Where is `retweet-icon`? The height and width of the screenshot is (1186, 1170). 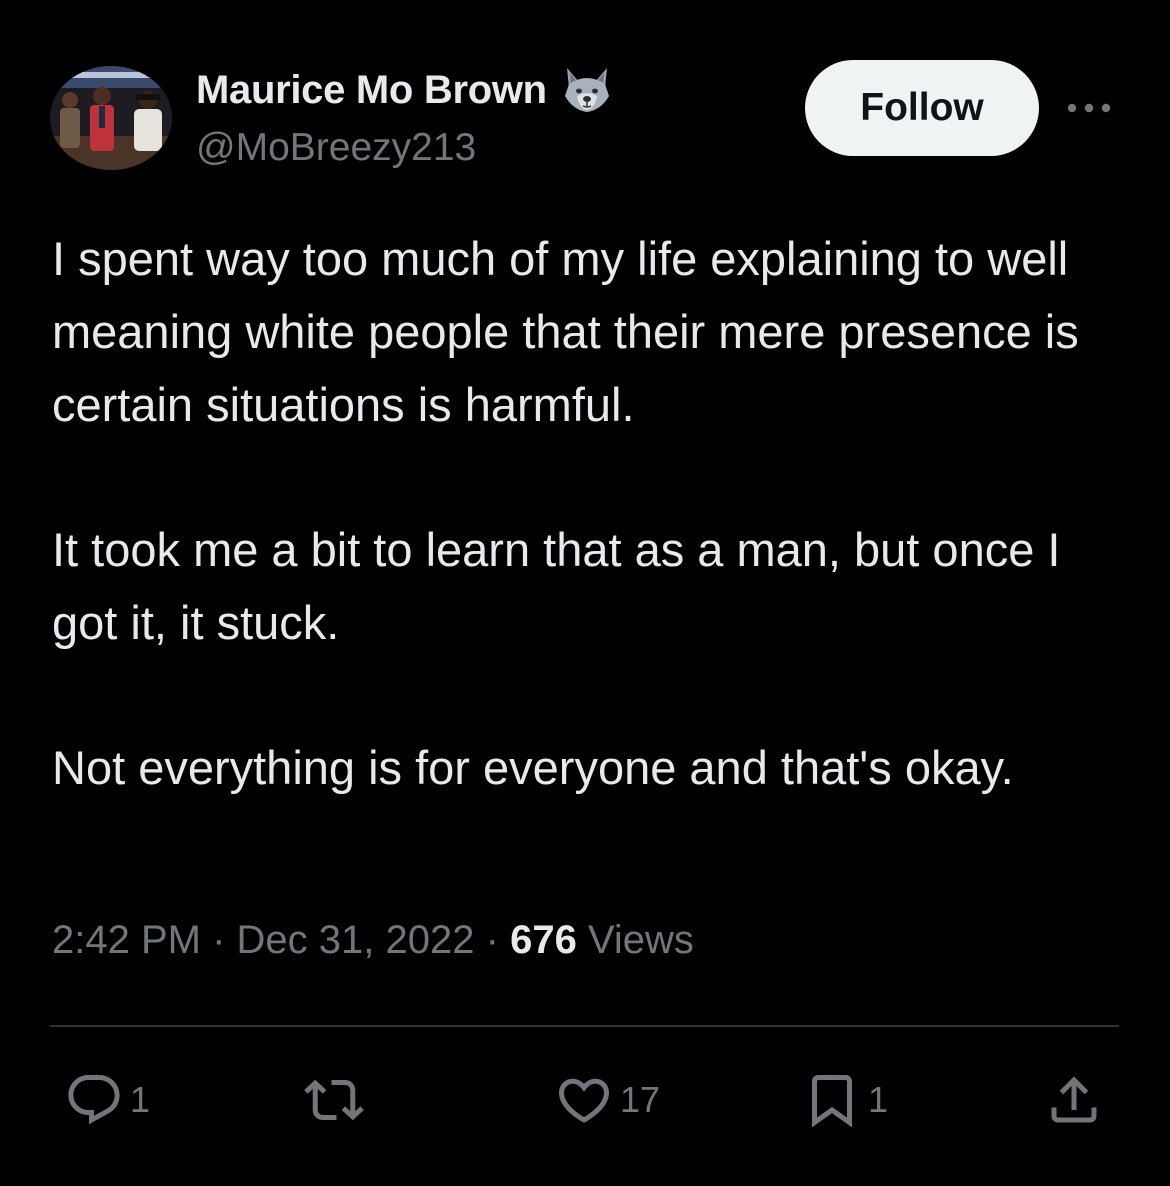
retweet-icon is located at coordinates (334, 1100).